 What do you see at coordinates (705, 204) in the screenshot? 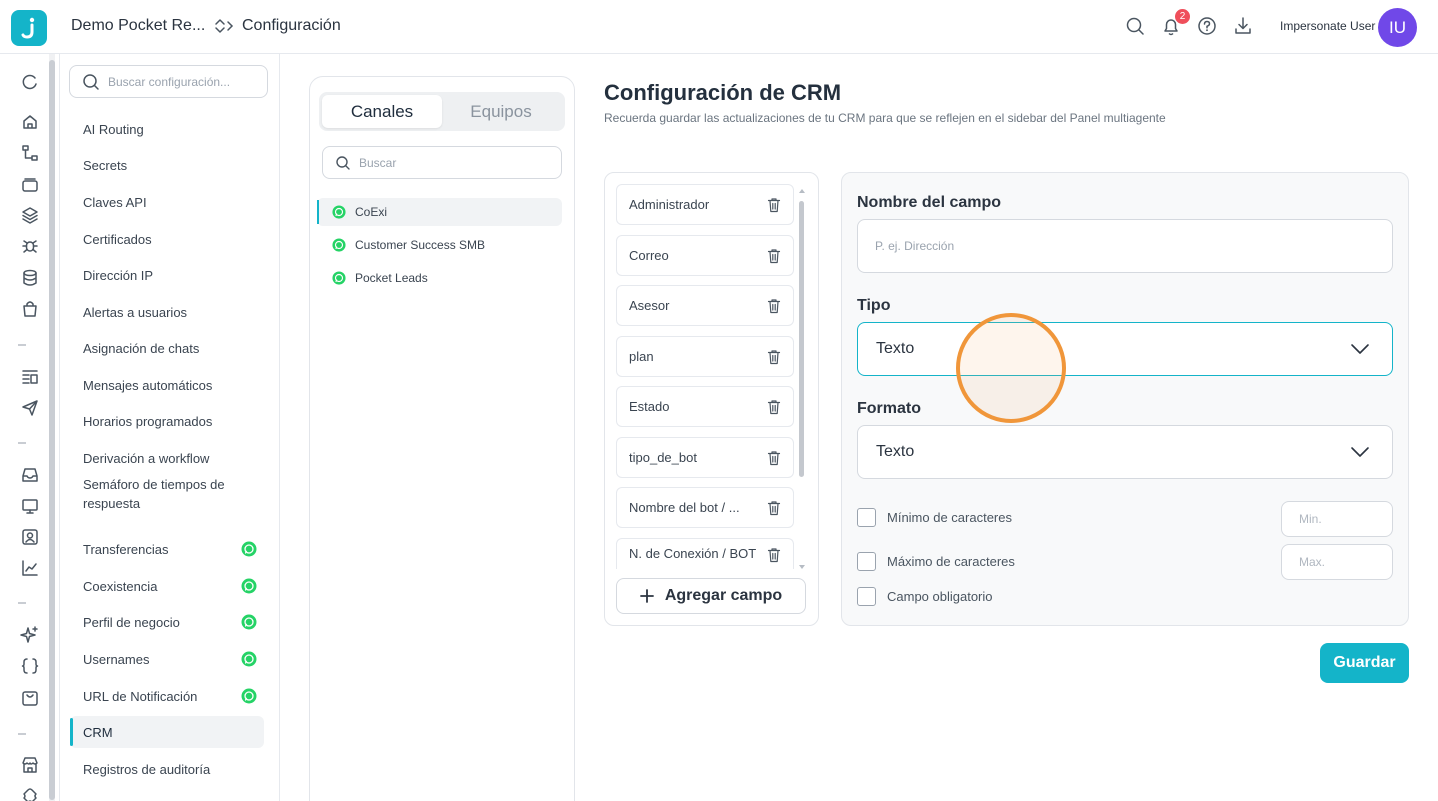
I see `crm-field-item: Administrador` at bounding box center [705, 204].